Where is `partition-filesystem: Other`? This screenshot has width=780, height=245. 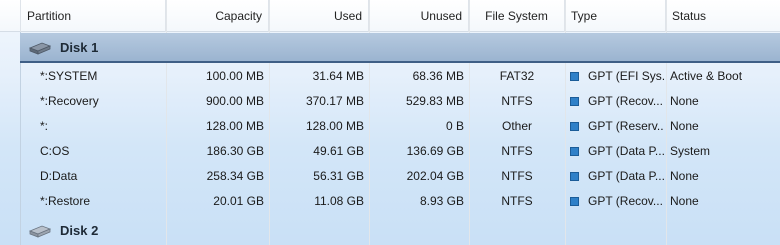 partition-filesystem: Other is located at coordinates (516, 126).